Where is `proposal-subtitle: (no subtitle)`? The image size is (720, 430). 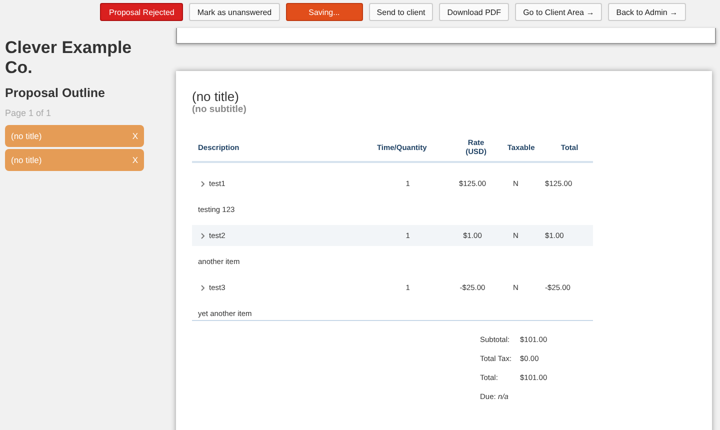
proposal-subtitle: (no subtitle) is located at coordinates (220, 109).